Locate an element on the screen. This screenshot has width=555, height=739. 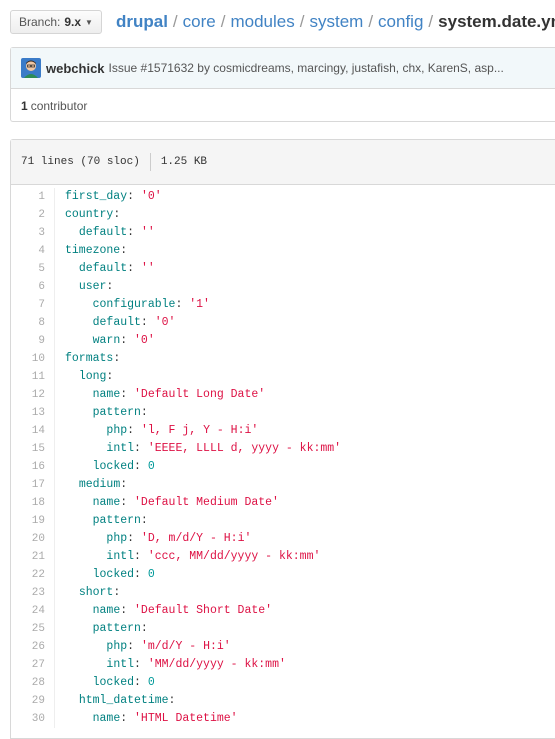
yaml-key: short is located at coordinates (96, 592).